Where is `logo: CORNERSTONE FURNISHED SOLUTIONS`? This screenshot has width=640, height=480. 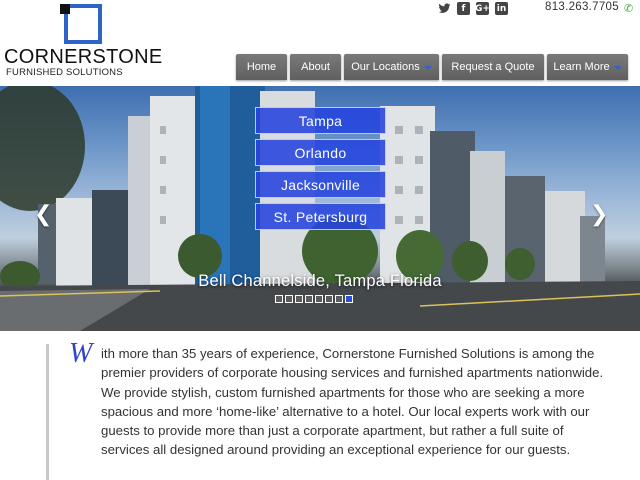 logo: CORNERSTONE FURNISHED SOLUTIONS is located at coordinates (83, 41).